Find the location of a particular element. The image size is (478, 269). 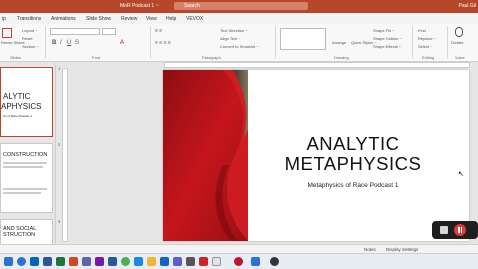

slide-title-line1: ANALYTIC is located at coordinates (353, 143).